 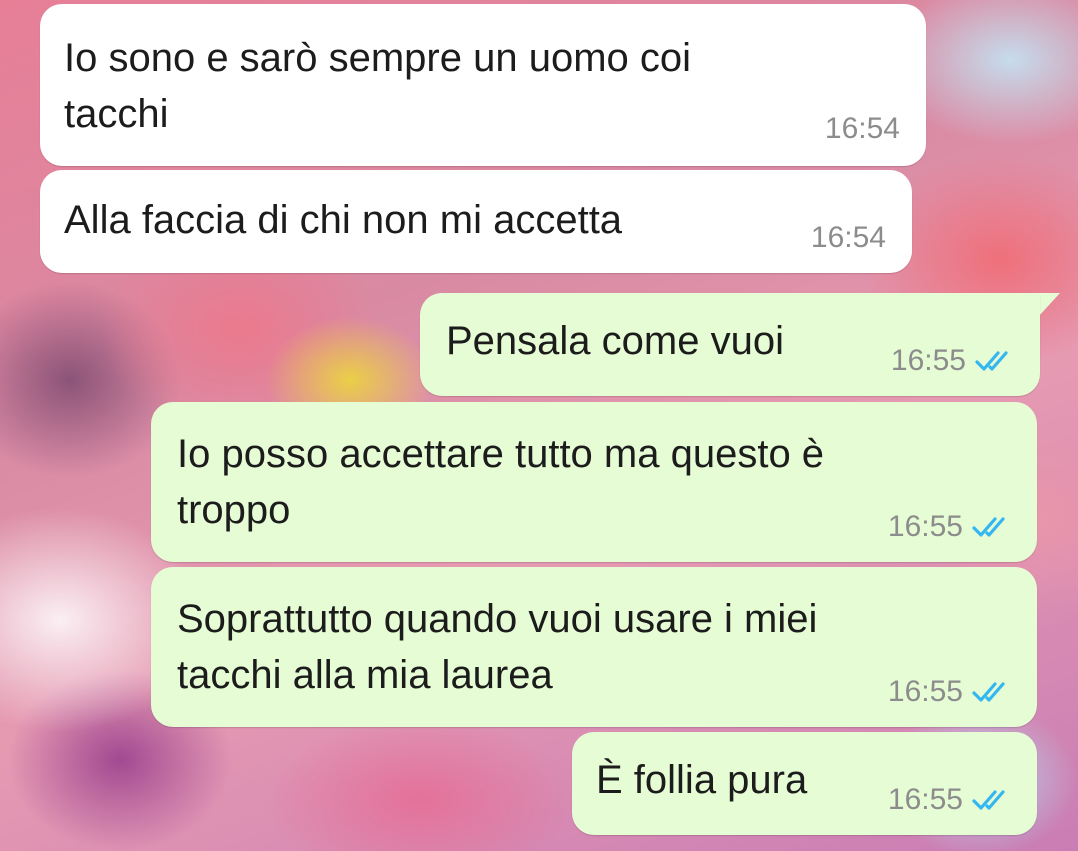 I want to click on message-text: Pensala come vuoi, so click(x=615, y=341).